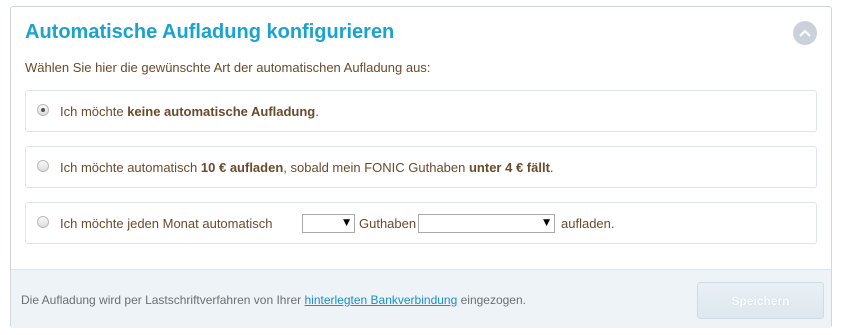 The image size is (843, 335). What do you see at coordinates (43, 222) in the screenshot?
I see `radio-monthly-topup` at bounding box center [43, 222].